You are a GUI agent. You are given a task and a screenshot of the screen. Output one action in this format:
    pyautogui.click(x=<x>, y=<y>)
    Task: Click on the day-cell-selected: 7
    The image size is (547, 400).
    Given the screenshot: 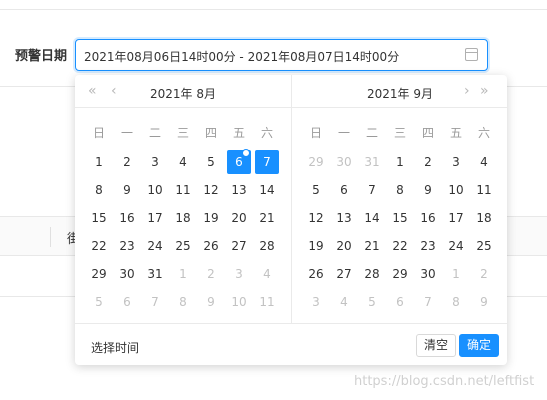 What is the action you would take?
    pyautogui.click(x=267, y=162)
    